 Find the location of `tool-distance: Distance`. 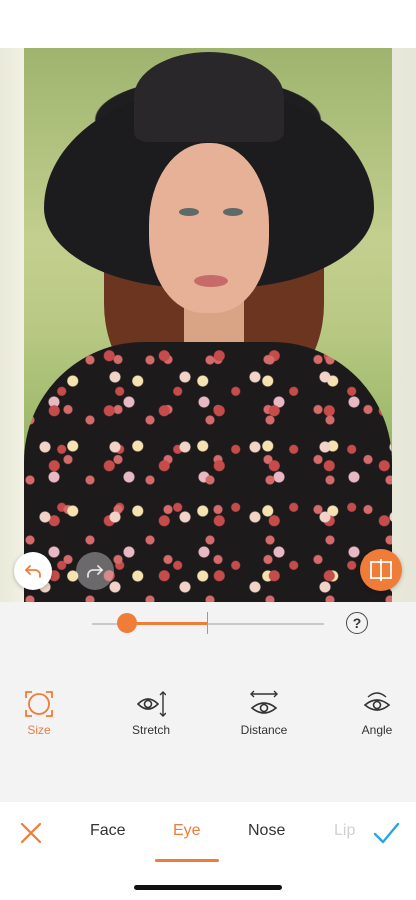

tool-distance: Distance is located at coordinates (264, 713).